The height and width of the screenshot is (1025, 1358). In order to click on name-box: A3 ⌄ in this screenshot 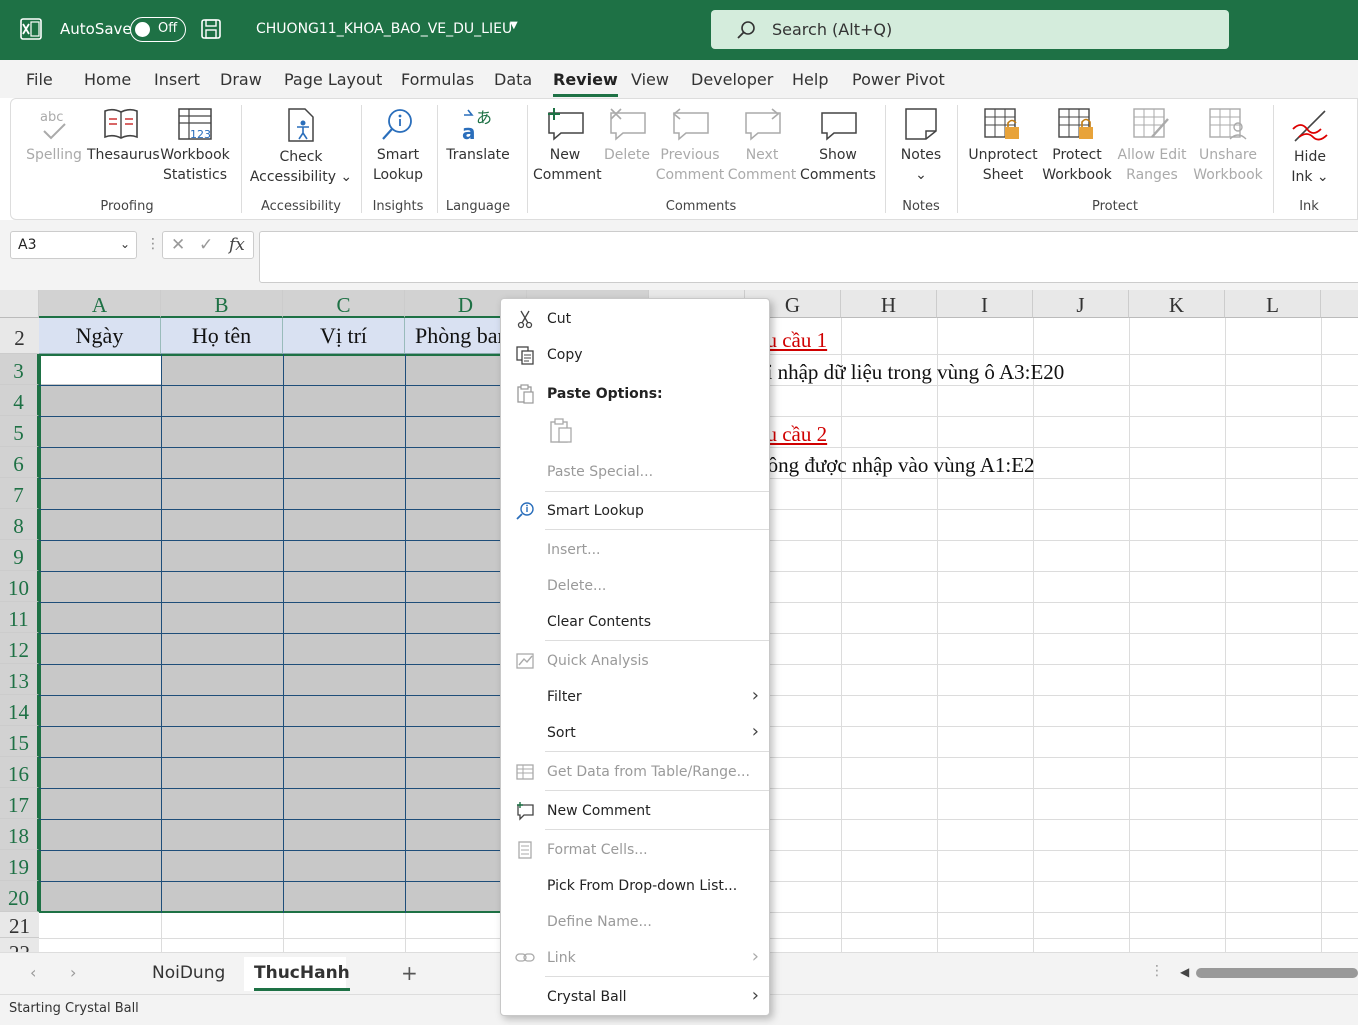, I will do `click(73, 245)`.